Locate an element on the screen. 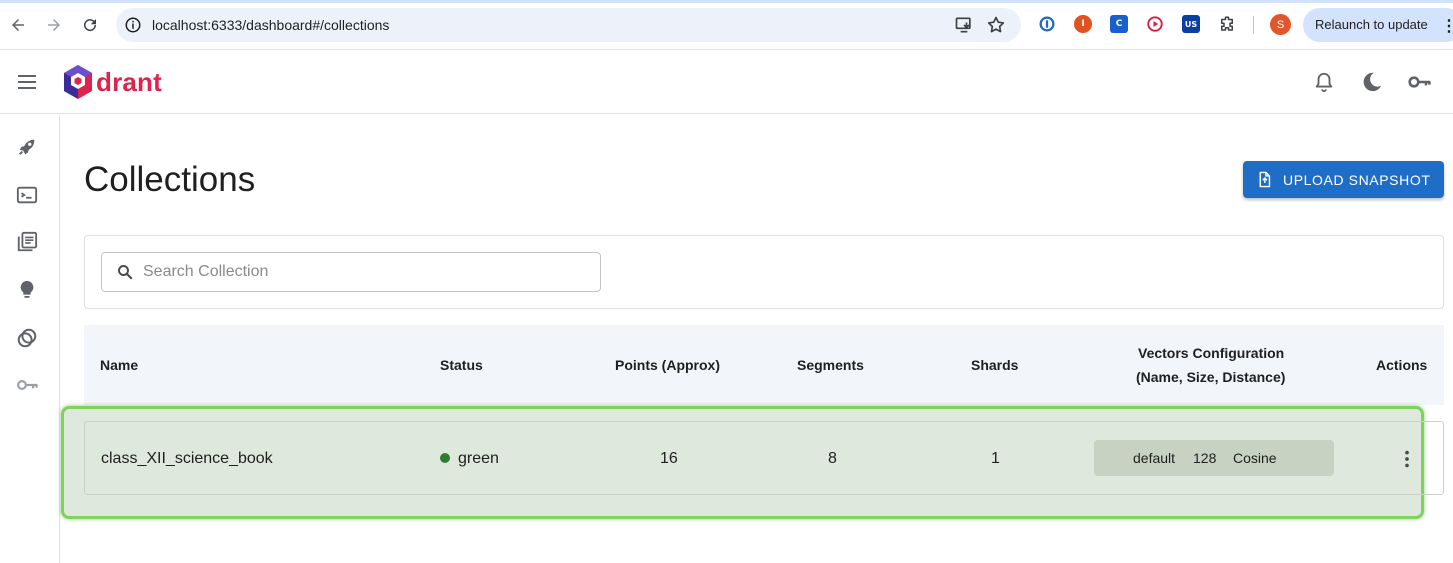 This screenshot has width=1453, height=563. column-header-shards: Shards is located at coordinates (994, 365).